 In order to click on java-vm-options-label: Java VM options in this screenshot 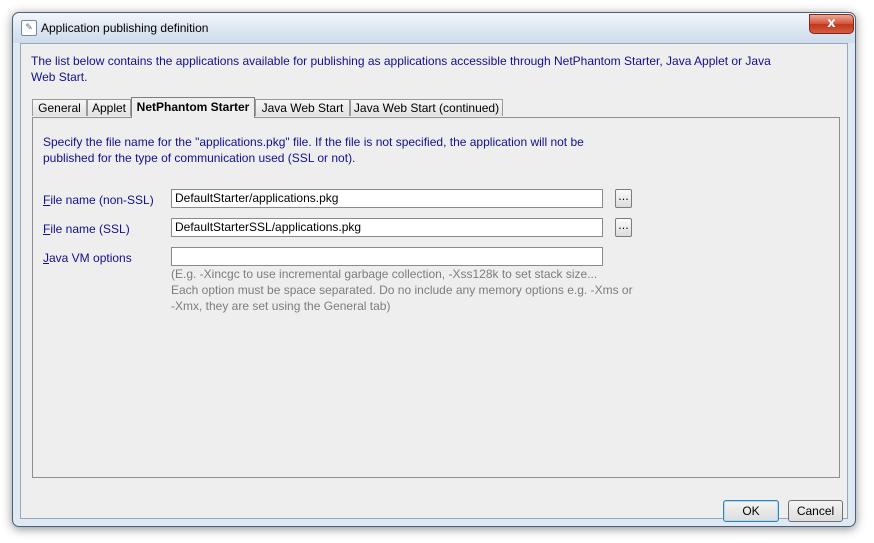, I will do `click(87, 258)`.